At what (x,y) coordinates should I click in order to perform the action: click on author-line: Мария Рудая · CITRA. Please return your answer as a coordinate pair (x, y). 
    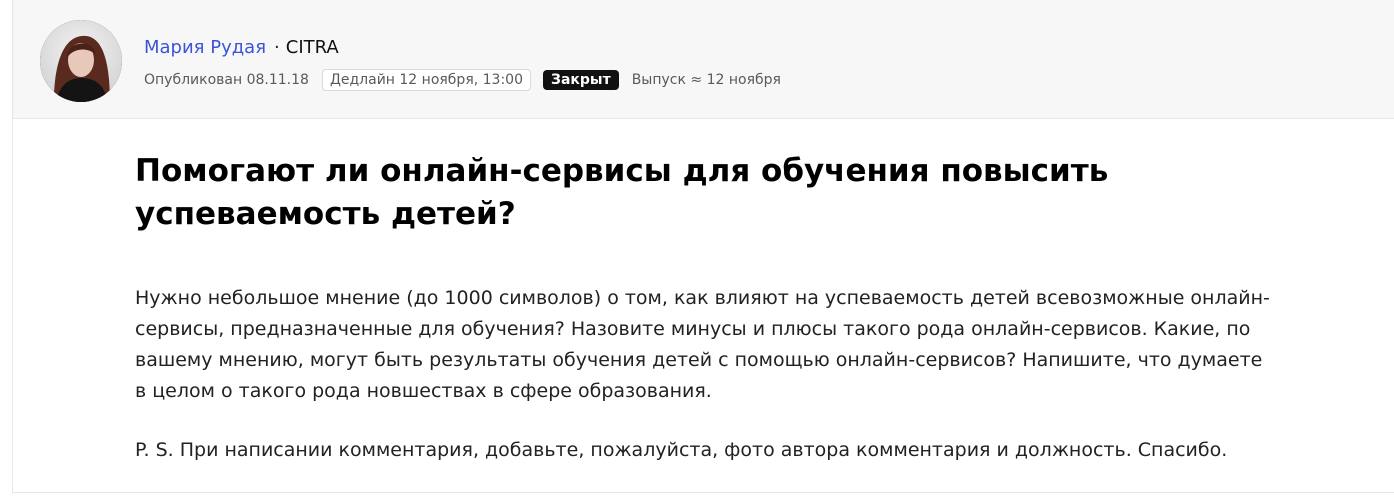
    Looking at the image, I should click on (241, 48).